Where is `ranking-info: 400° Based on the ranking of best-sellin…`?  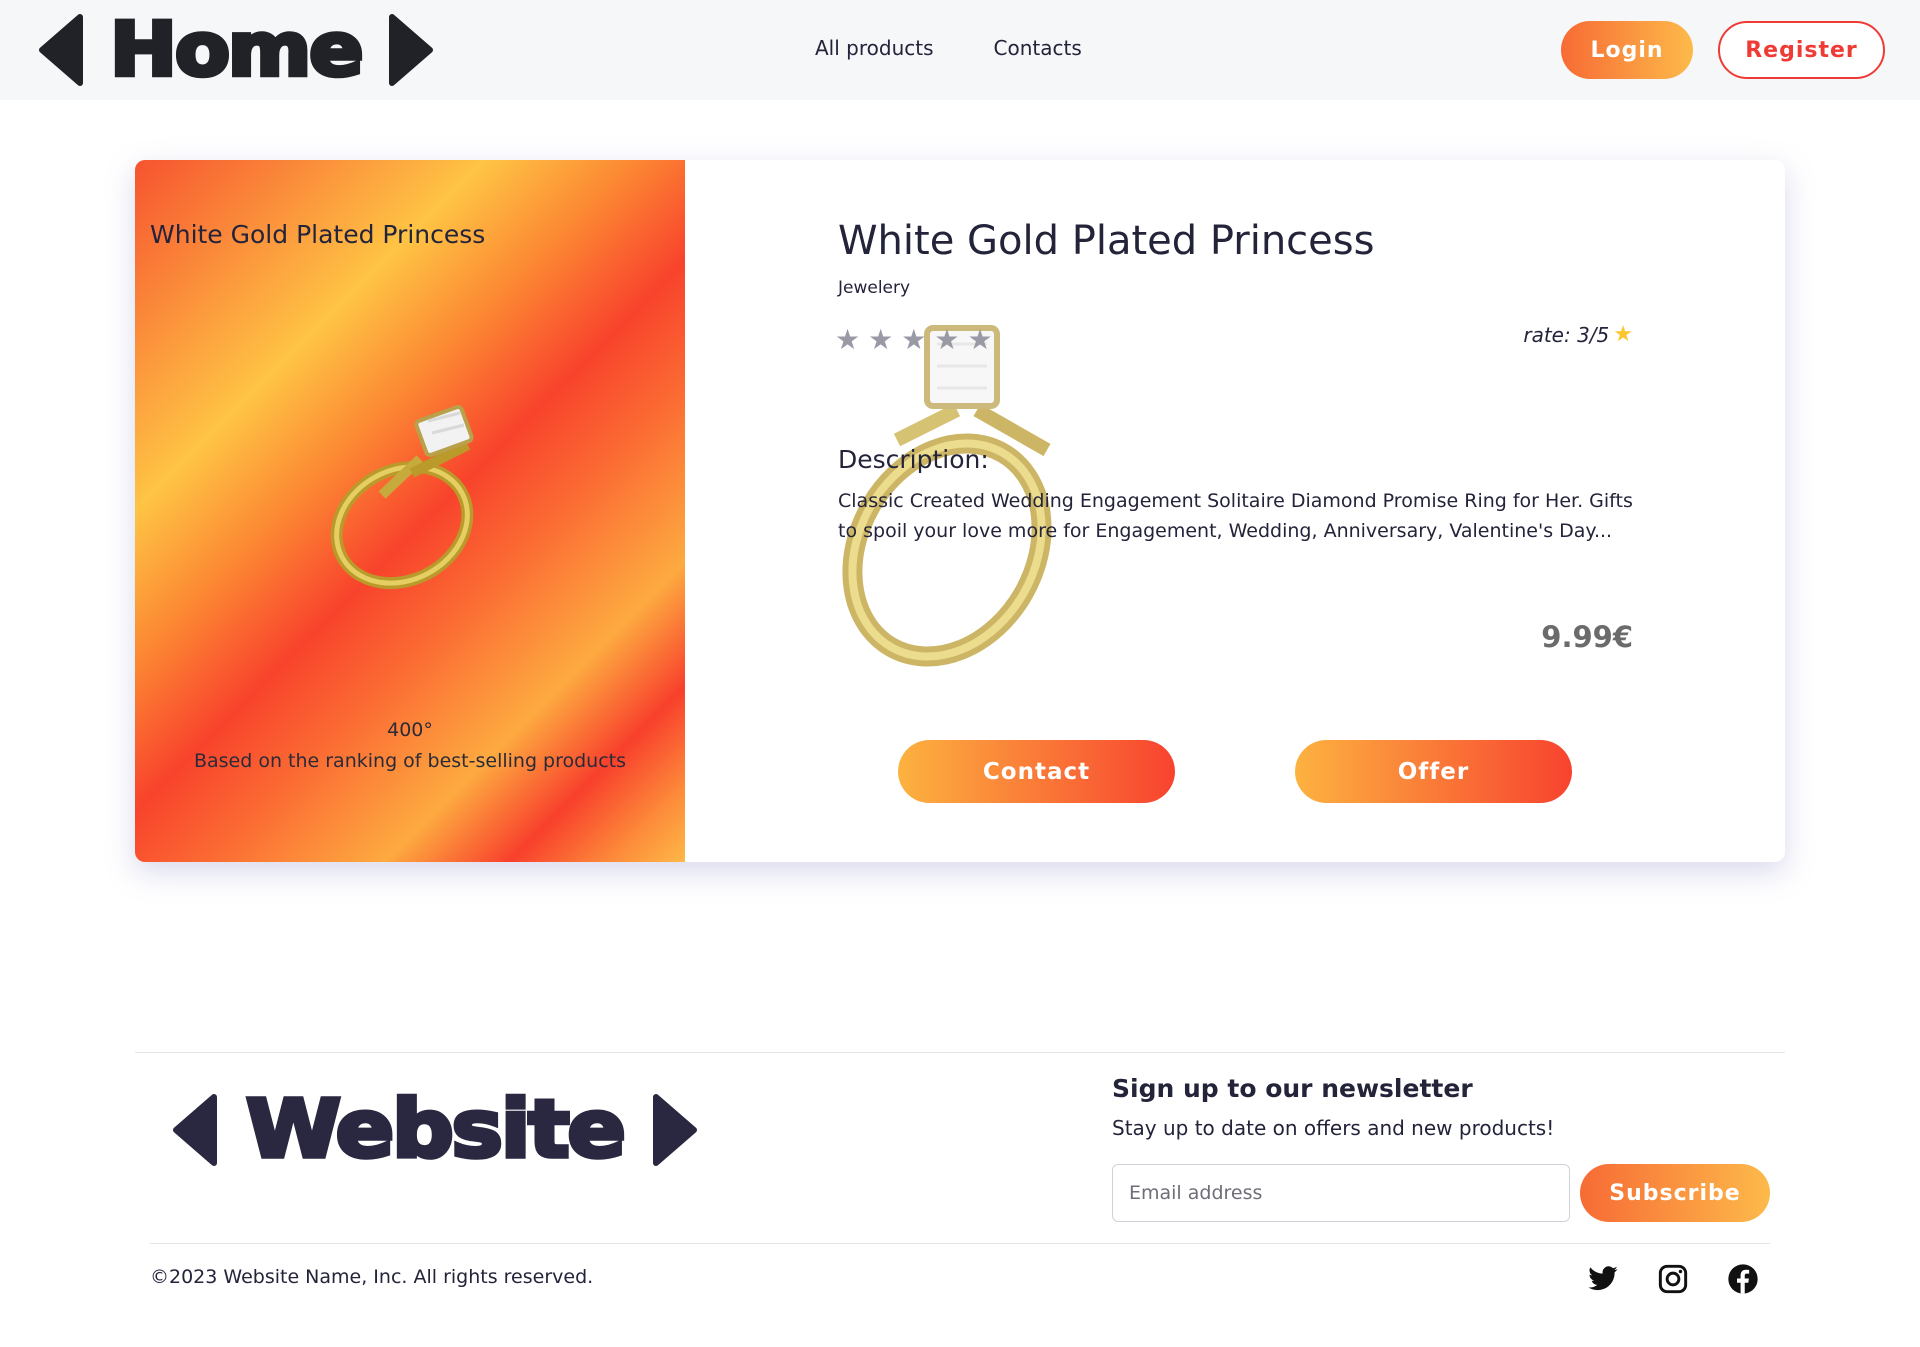
ranking-info: 400° Based on the ranking of best-sellin… is located at coordinates (410, 746).